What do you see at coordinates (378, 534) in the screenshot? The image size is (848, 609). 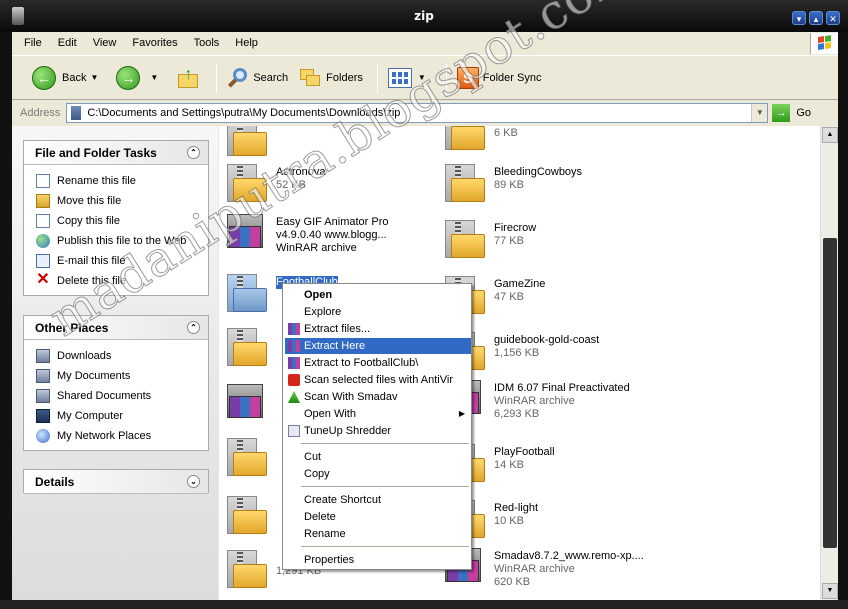 I see `ctx-rename: Rename` at bounding box center [378, 534].